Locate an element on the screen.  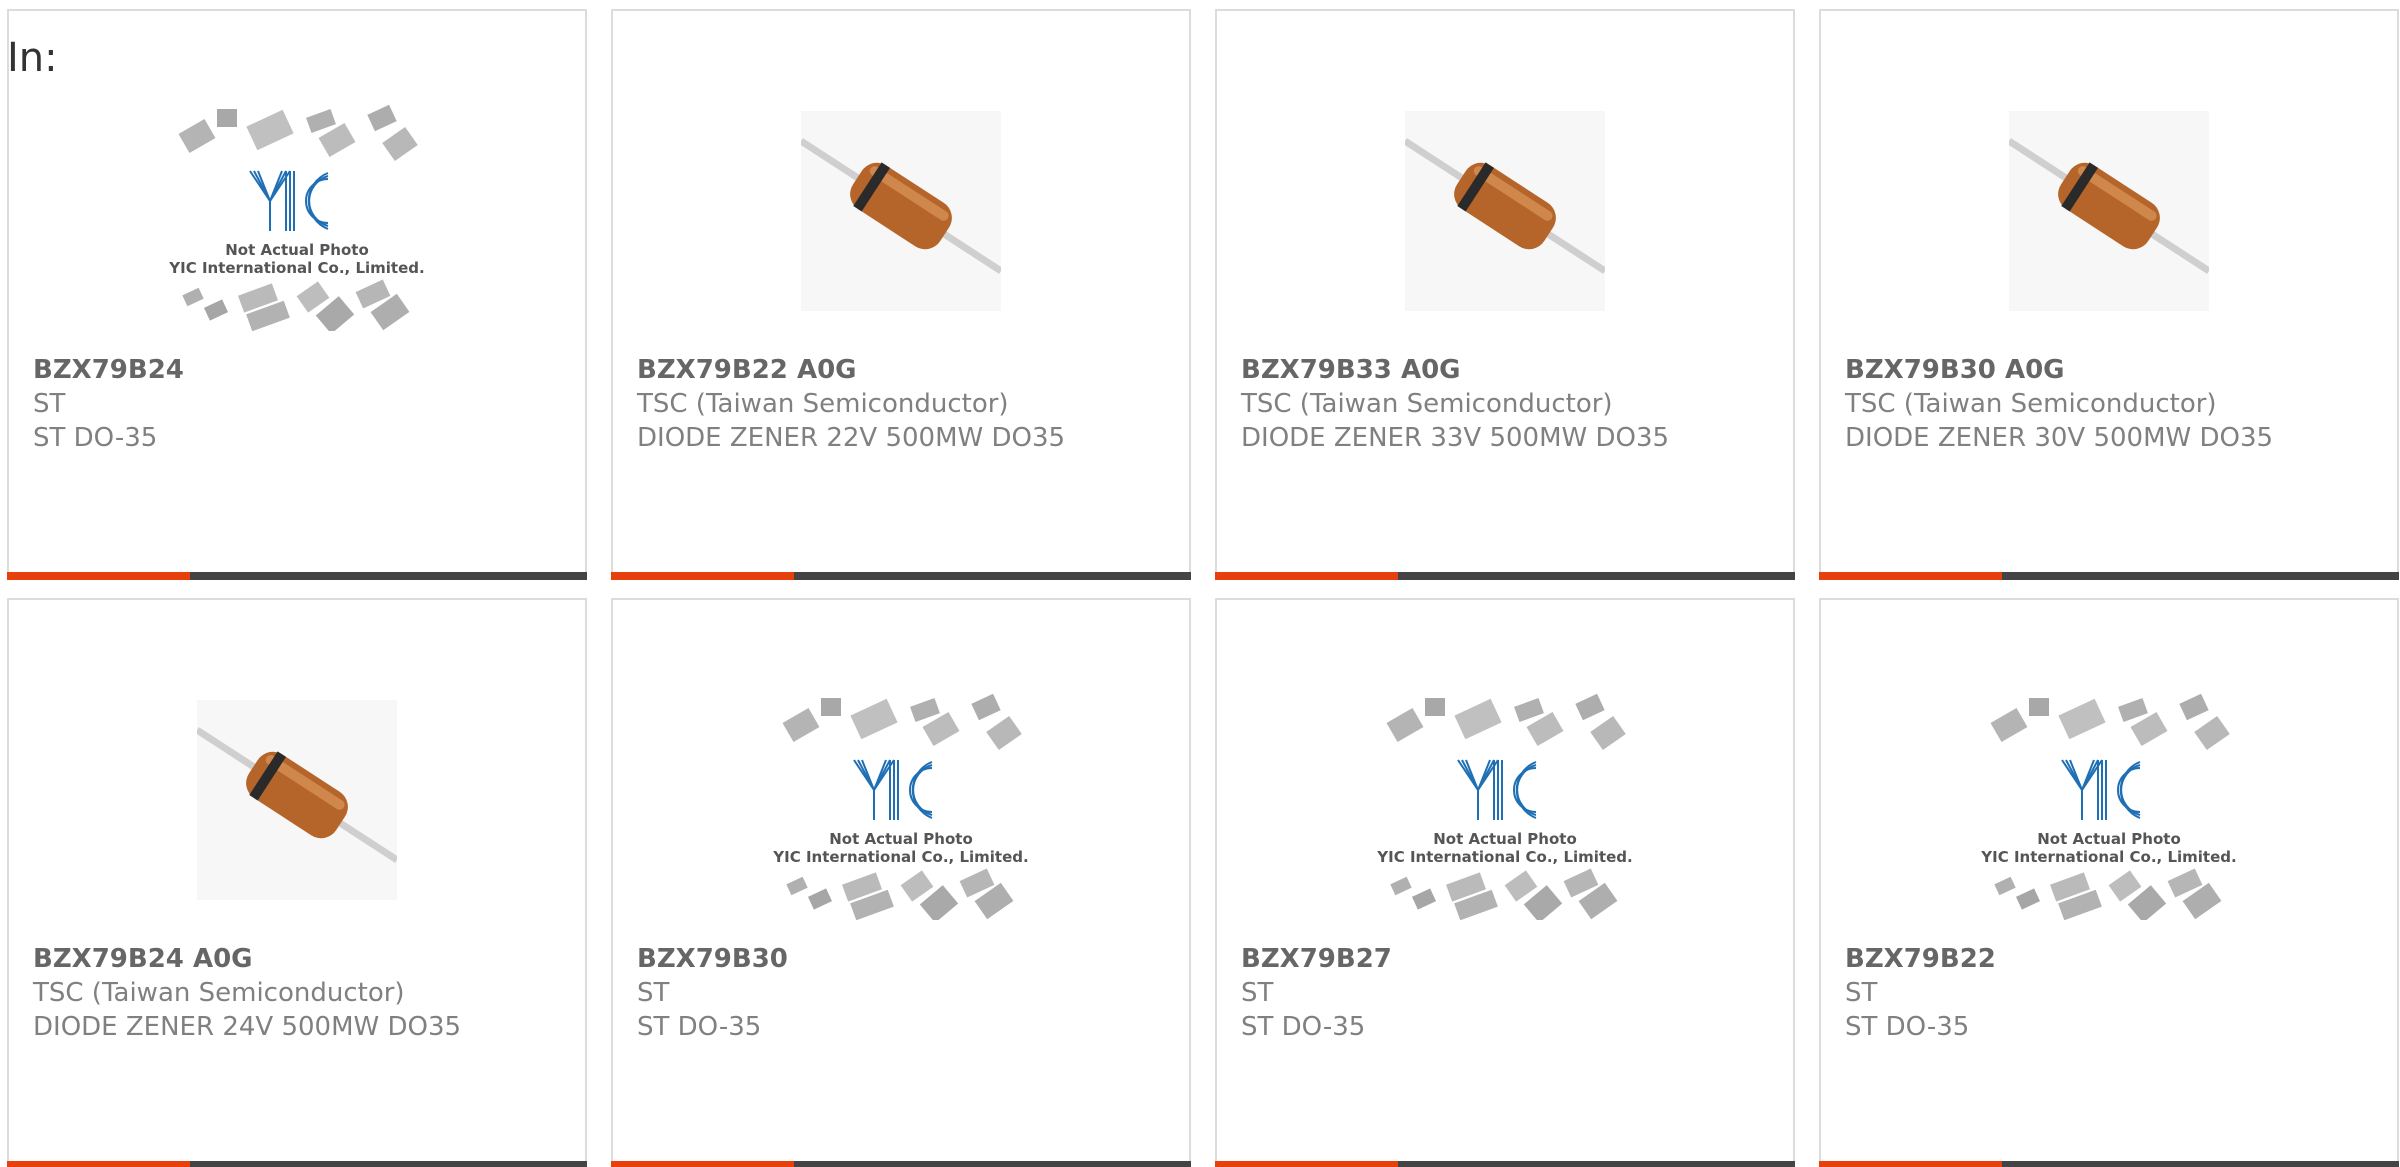
part-number-link: BZX79B22 is located at coordinates (2116, 959).